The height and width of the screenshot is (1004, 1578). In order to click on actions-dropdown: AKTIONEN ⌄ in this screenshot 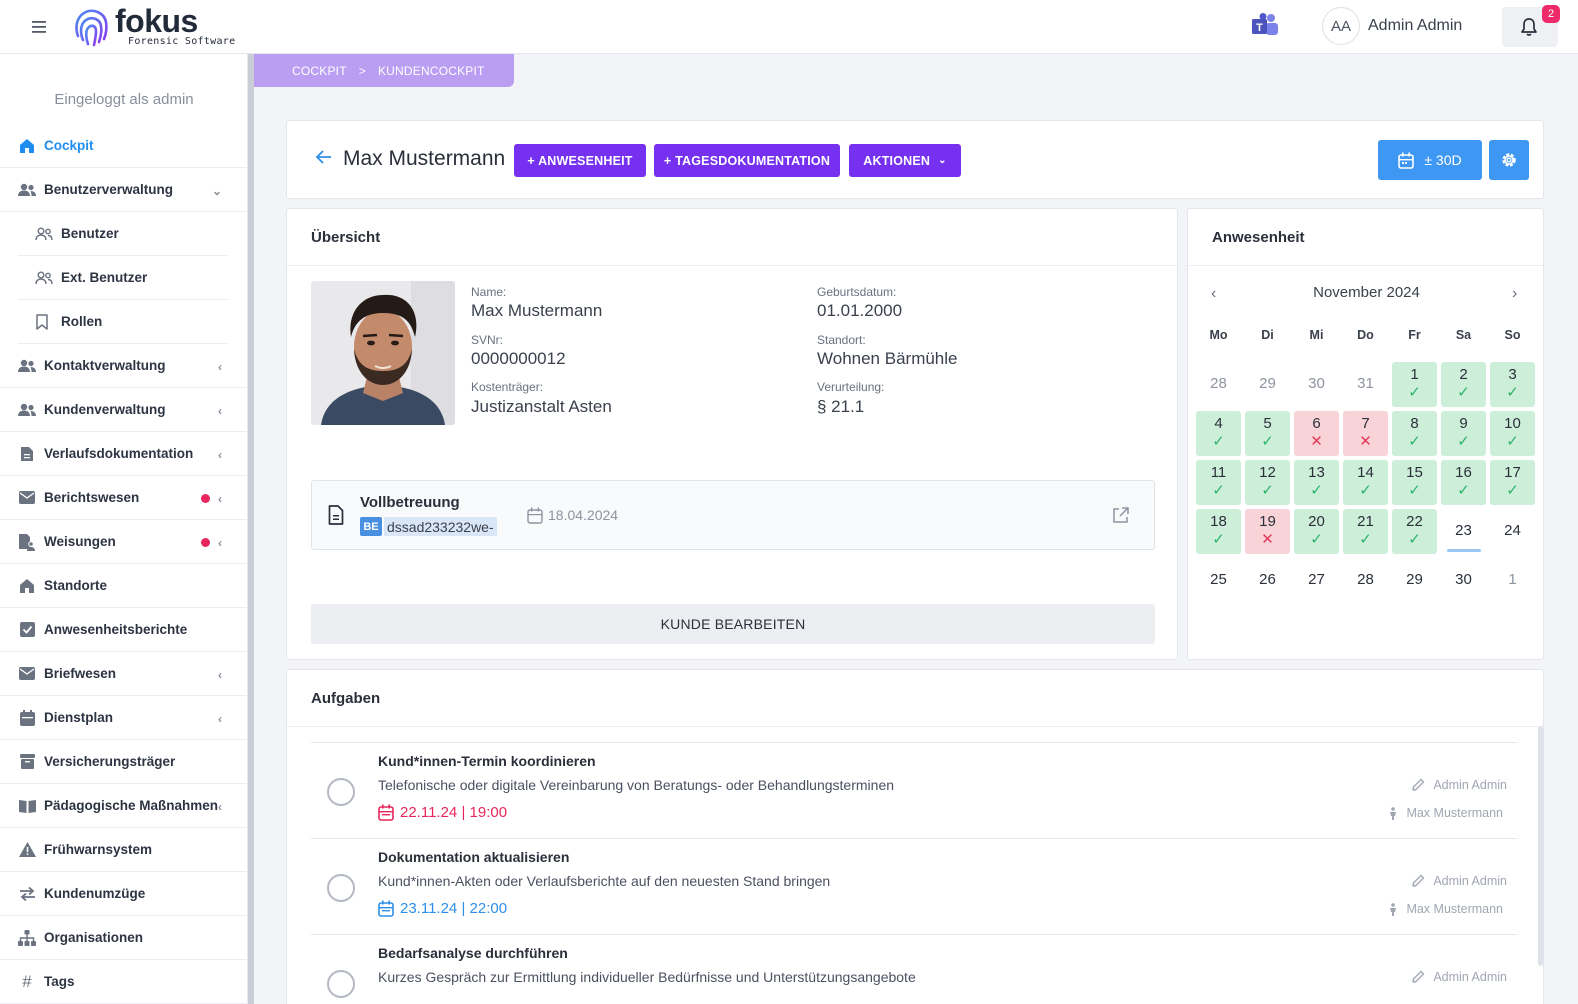, I will do `click(905, 160)`.